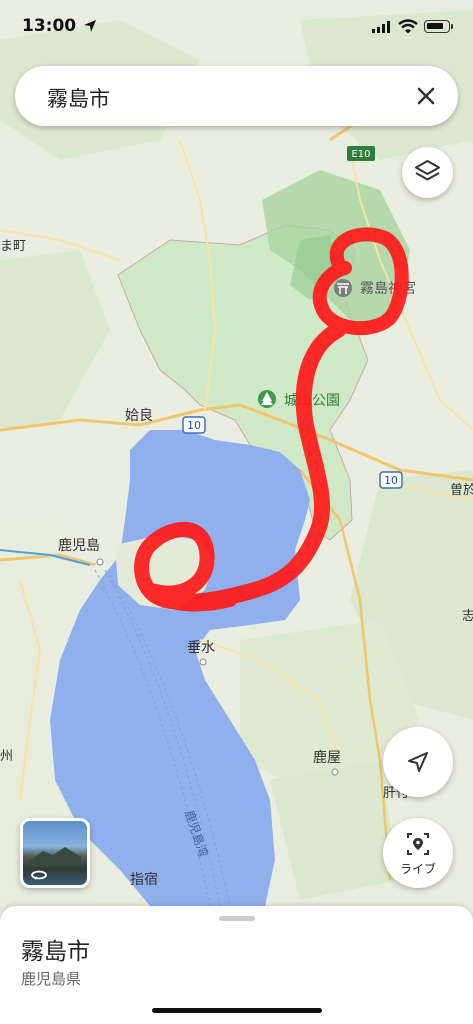 Image resolution: width=473 pixels, height=1024 pixels. What do you see at coordinates (438, 26) in the screenshot?
I see `battery-icon` at bounding box center [438, 26].